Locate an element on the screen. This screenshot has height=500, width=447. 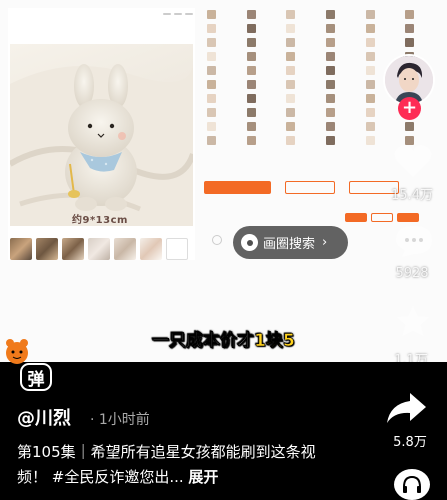
loading-circle-icon is located at coordinates (217, 240).